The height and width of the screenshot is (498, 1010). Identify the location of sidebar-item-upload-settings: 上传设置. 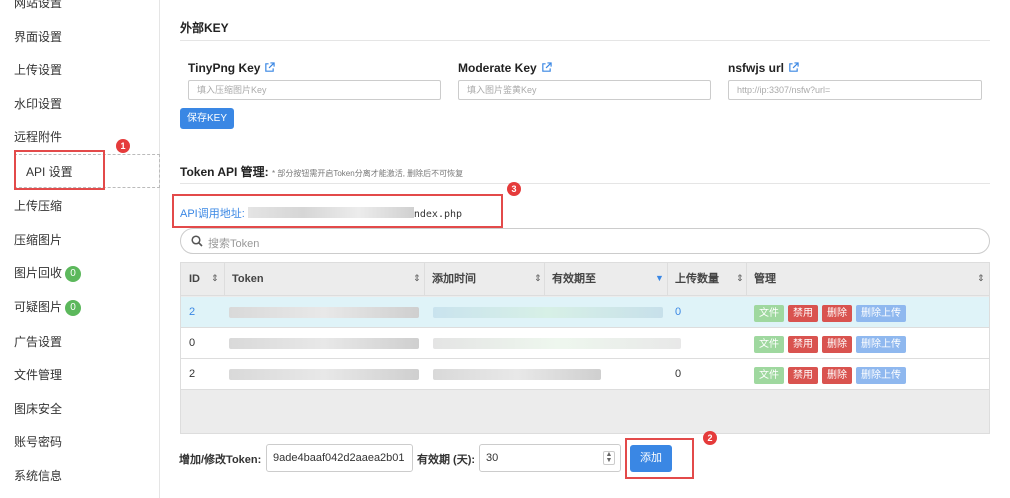
(87, 70).